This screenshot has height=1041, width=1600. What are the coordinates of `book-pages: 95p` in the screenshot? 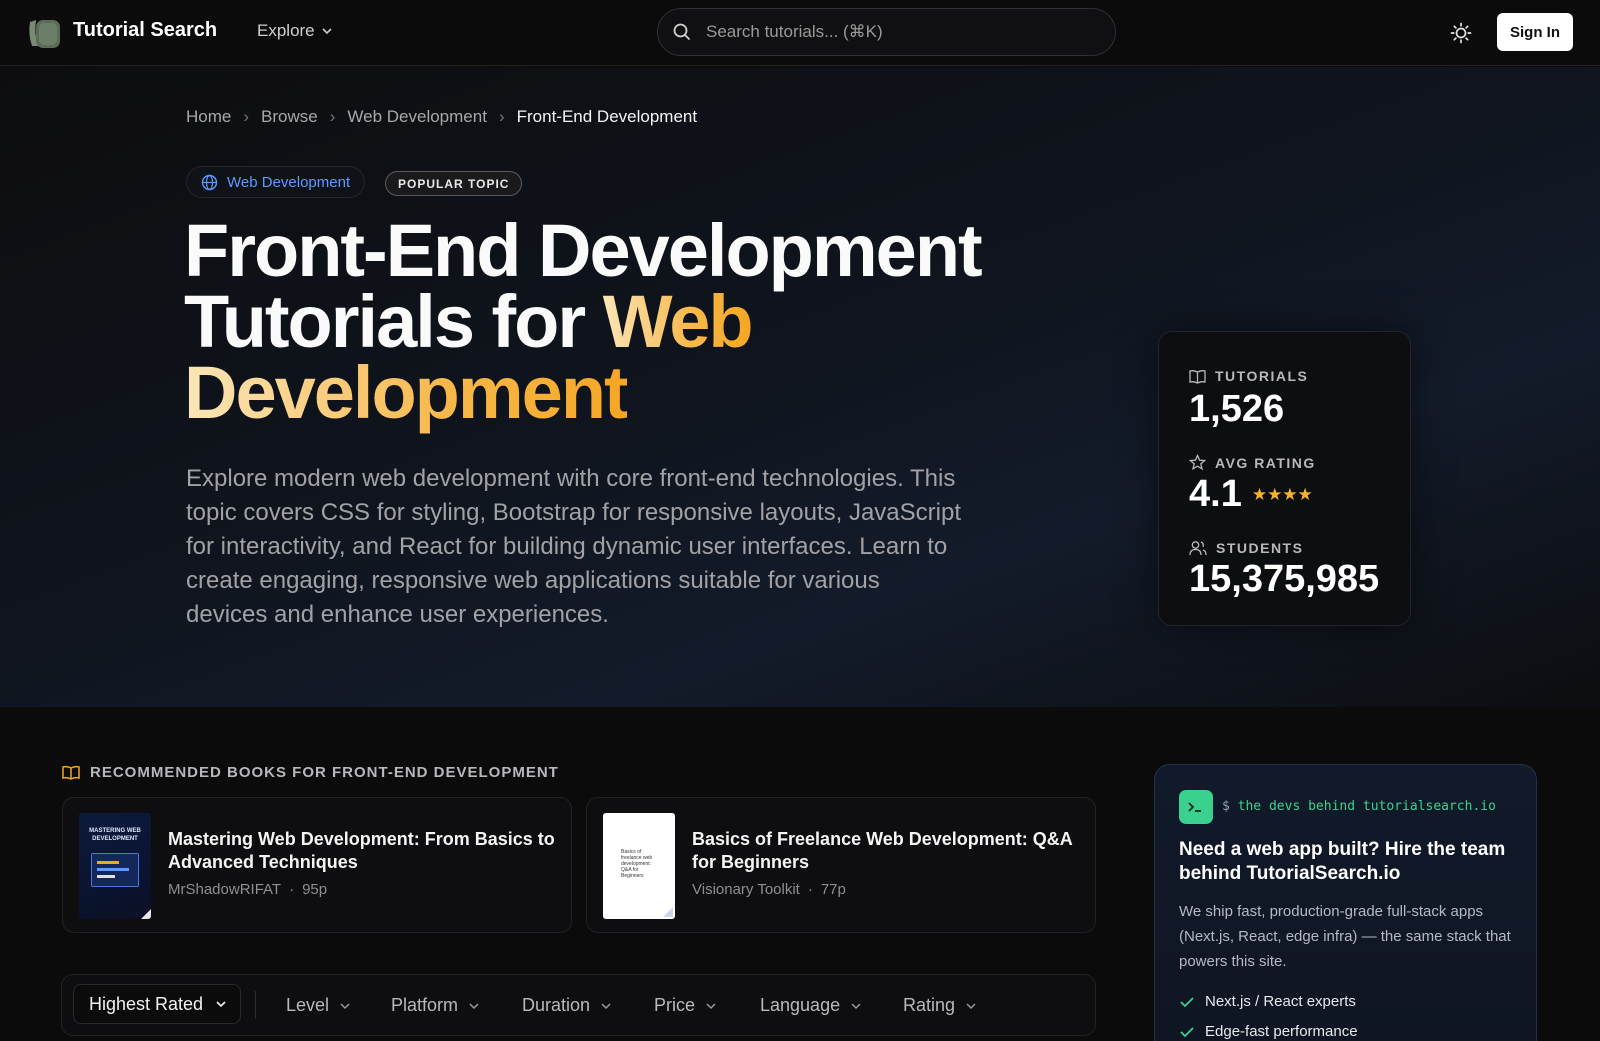 It's located at (315, 889).